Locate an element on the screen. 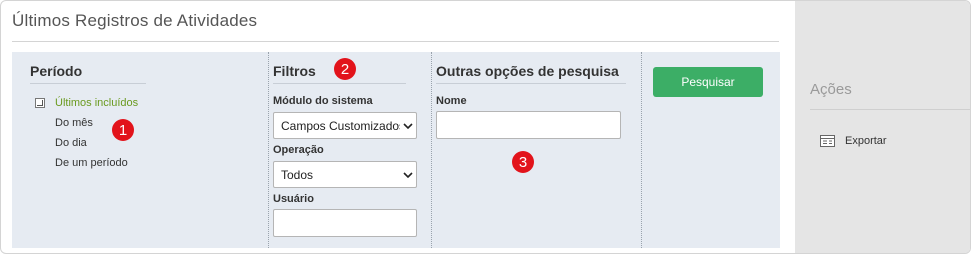 The width and height of the screenshot is (972, 255). periodo-option-label: De um período is located at coordinates (91, 163).